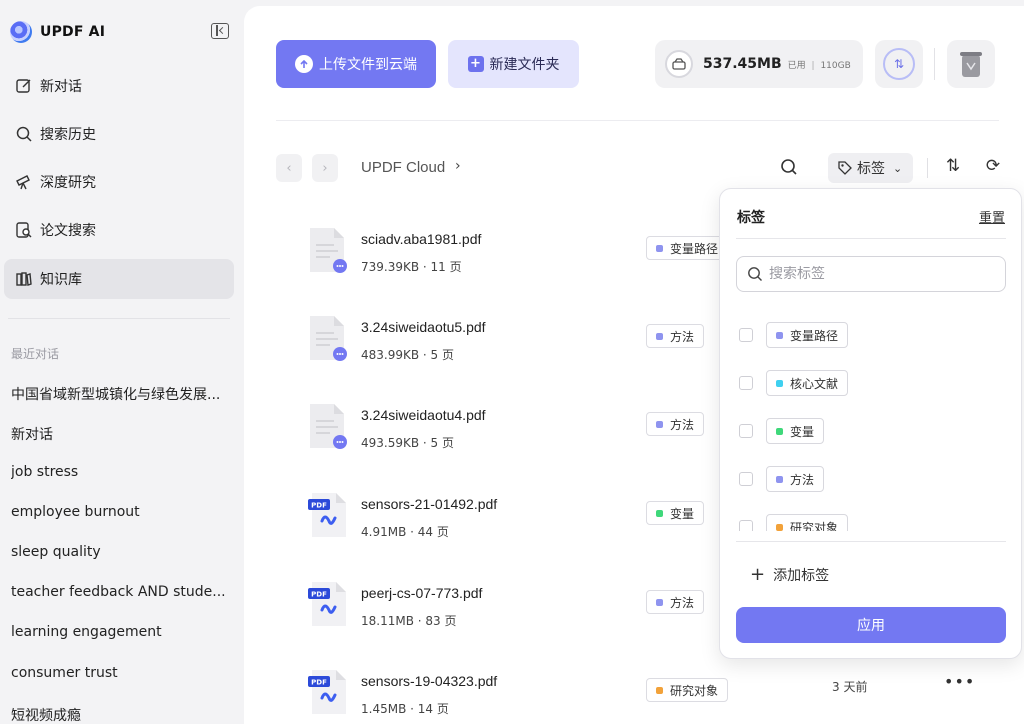  I want to click on file-tag: 变量, so click(675, 513).